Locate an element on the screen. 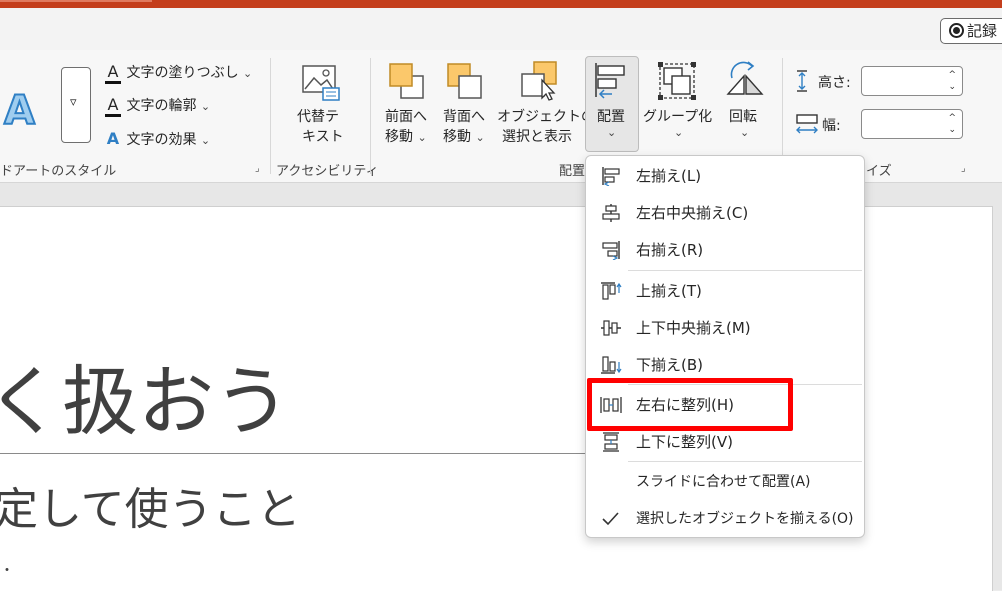 The image size is (1002, 591). height-label: 高さ: is located at coordinates (834, 83).